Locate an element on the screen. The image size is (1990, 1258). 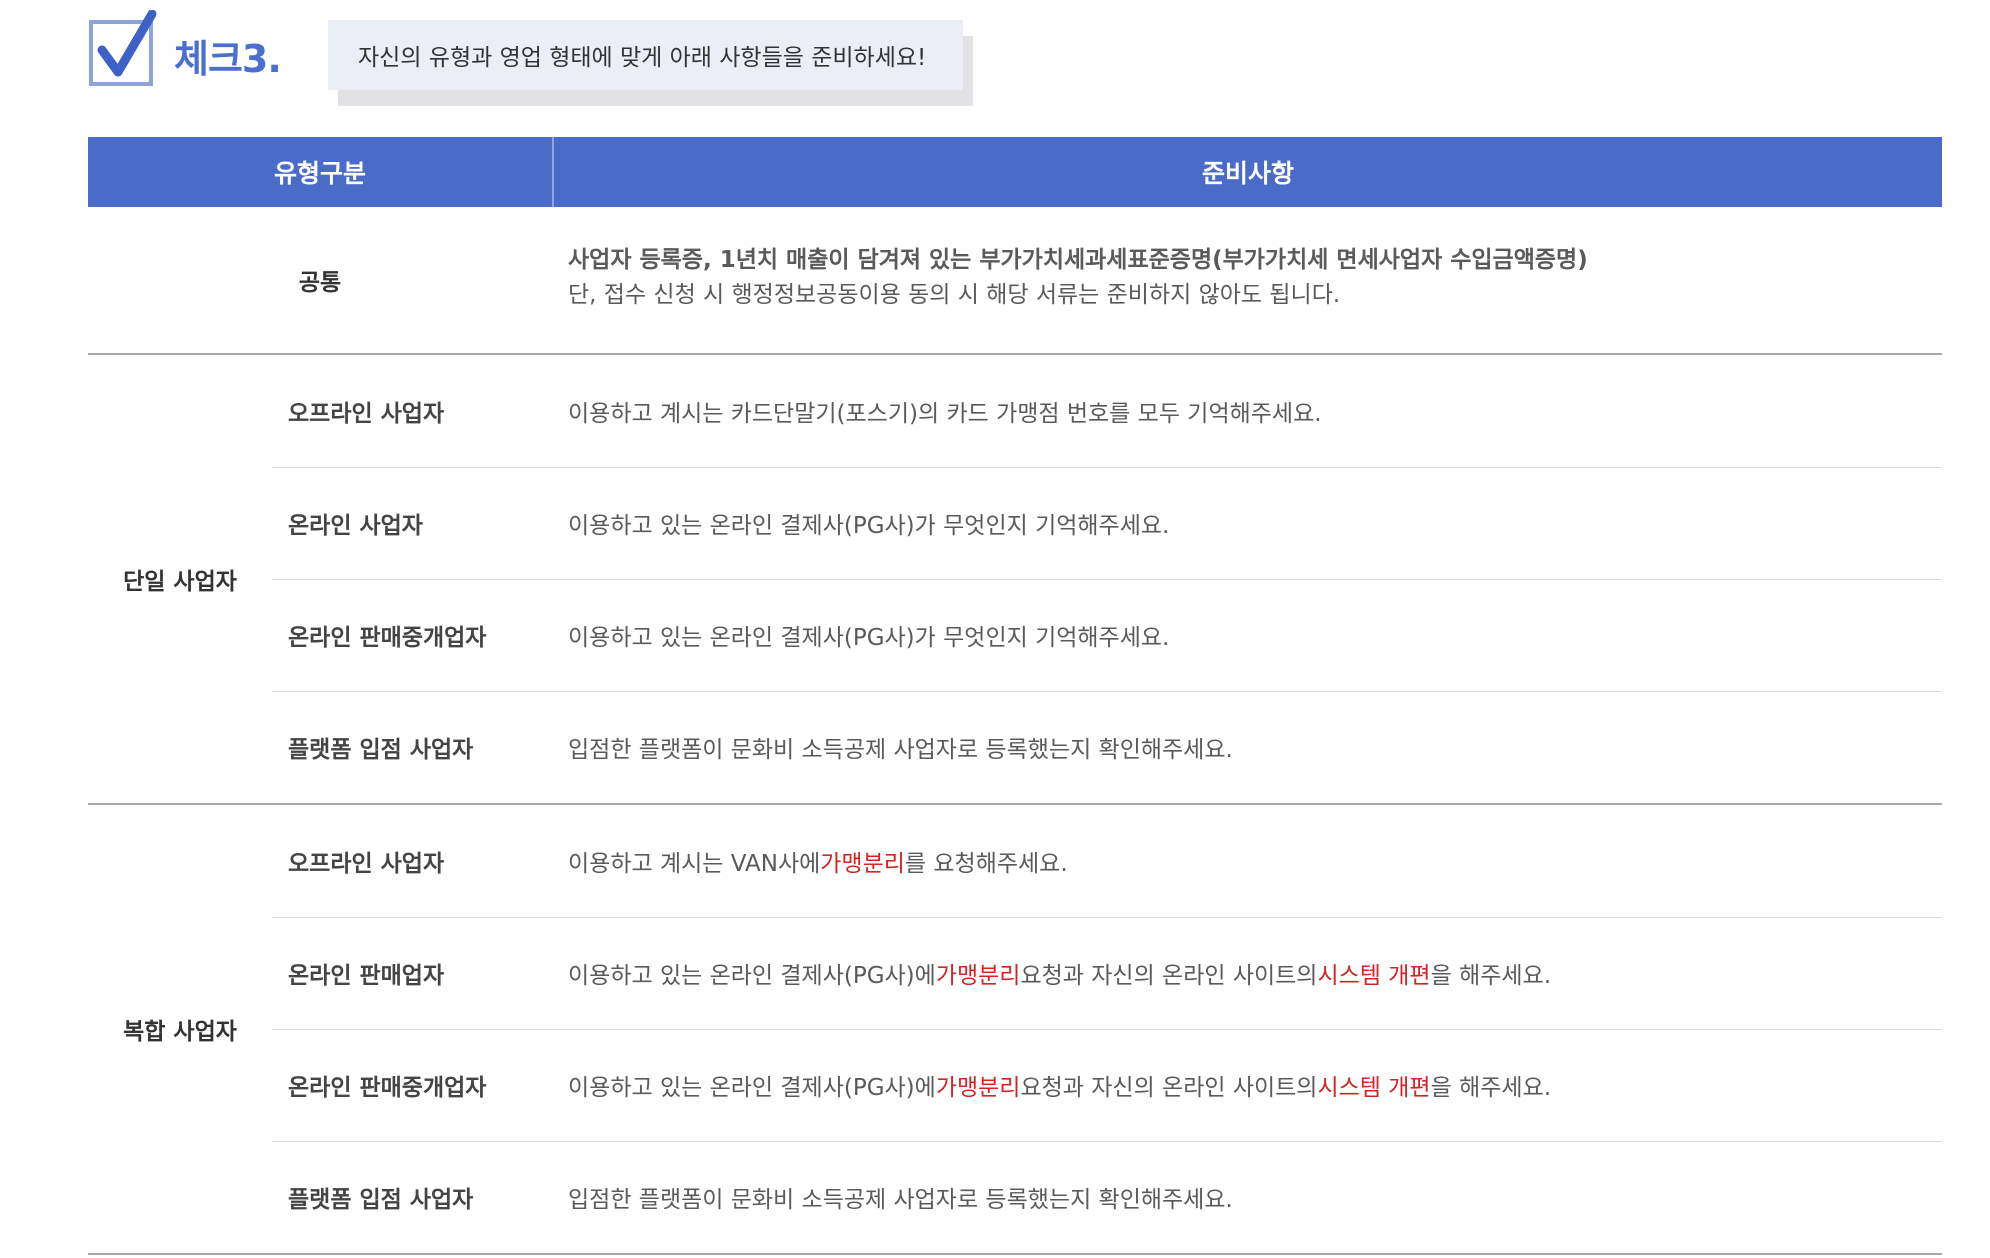
row-type: 온라인 판매업자 is located at coordinates (366, 976).